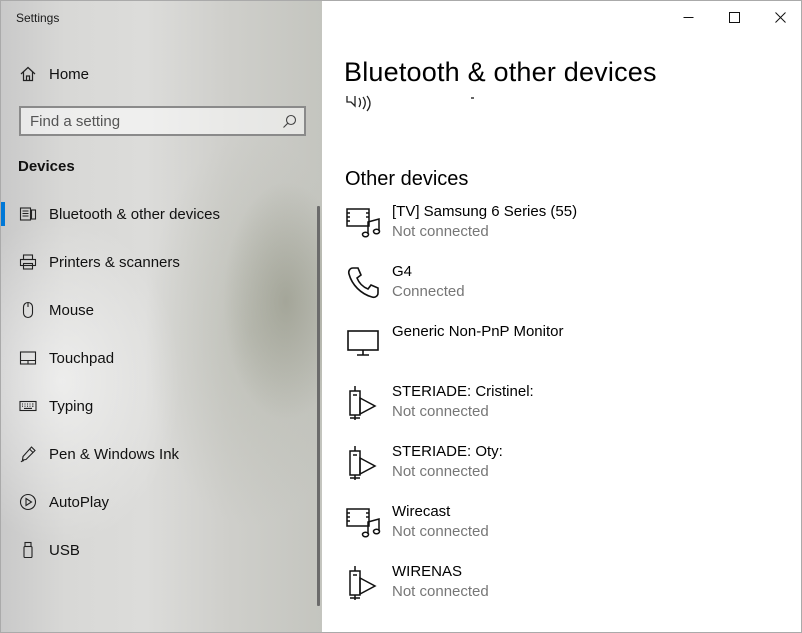 Image resolution: width=802 pixels, height=633 pixels. Describe the element at coordinates (161, 502) in the screenshot. I see `sidebar-item-autoplay: AutoPlay` at that location.